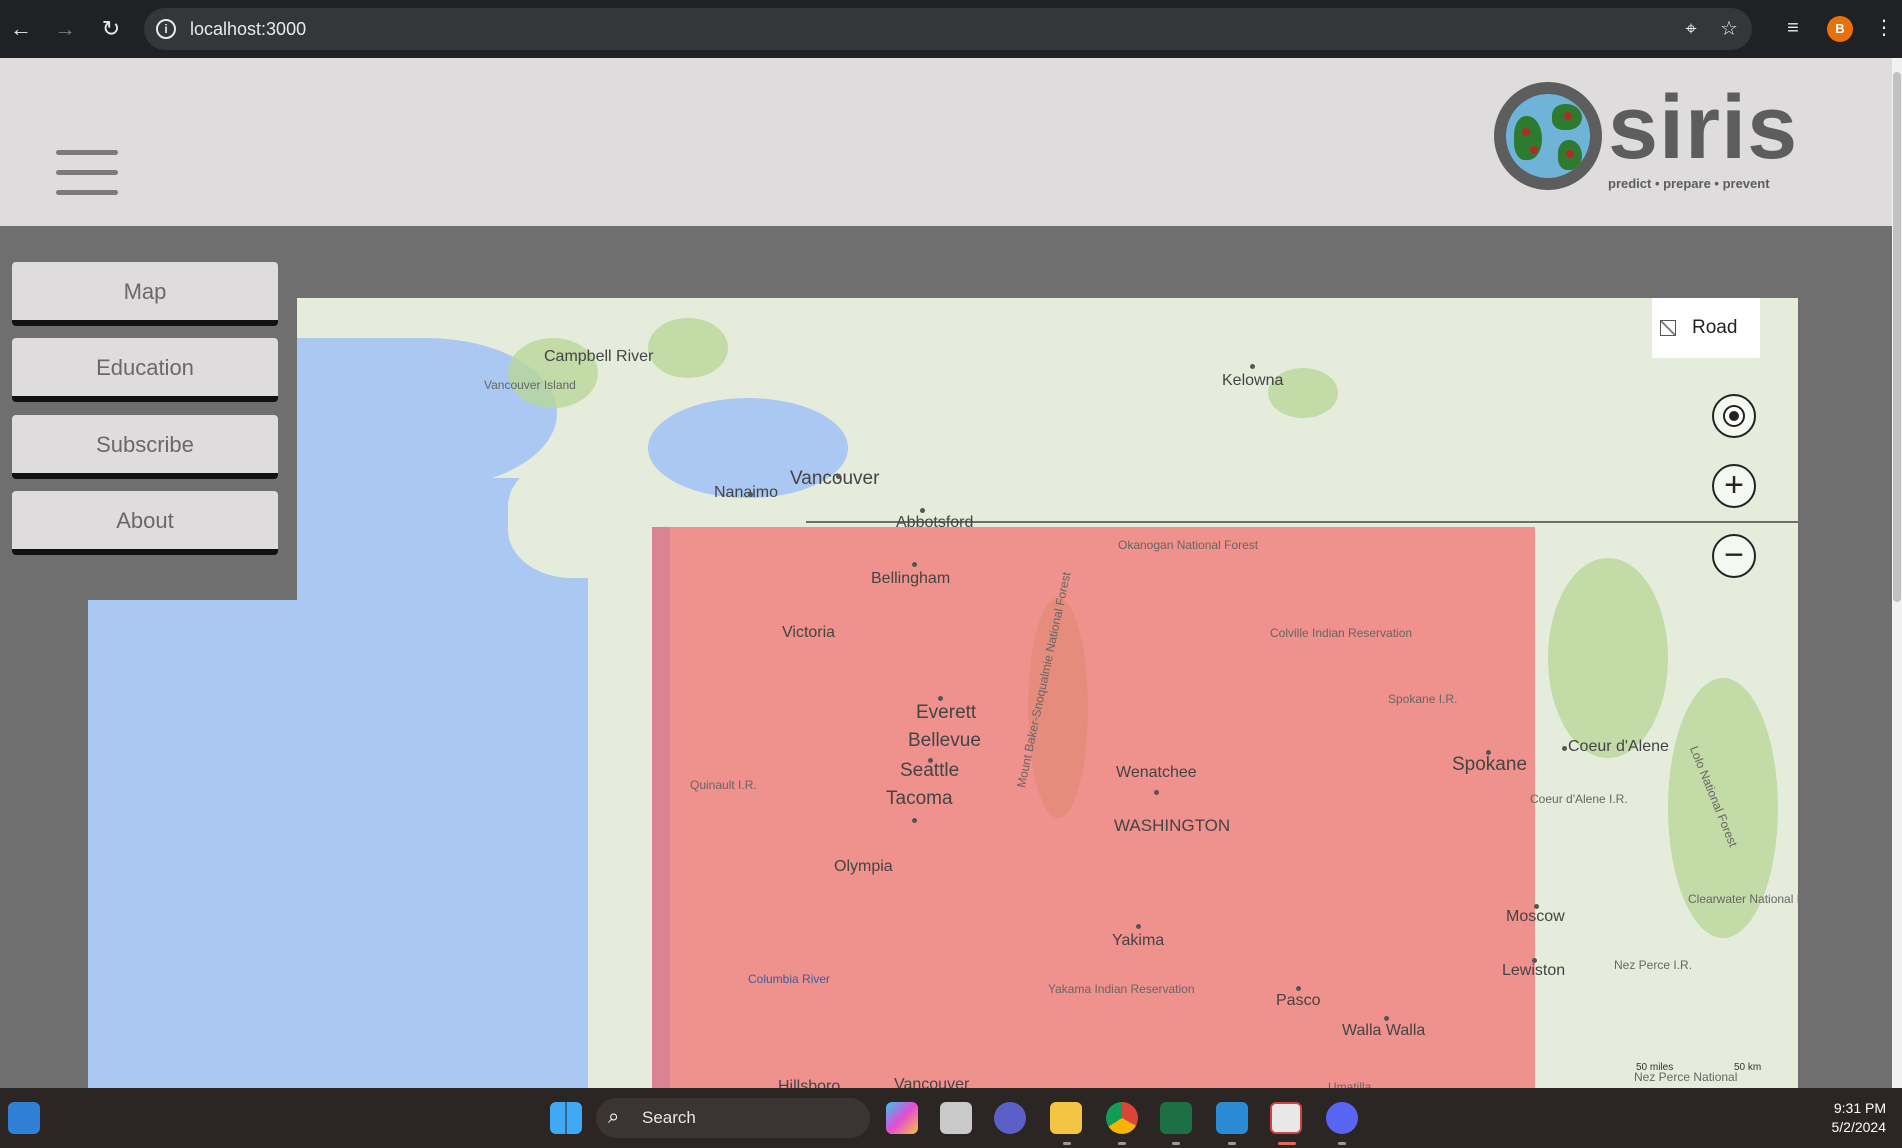 This screenshot has width=1902, height=1148. What do you see at coordinates (1490, 764) in the screenshot?
I see `map-label: Spokane` at bounding box center [1490, 764].